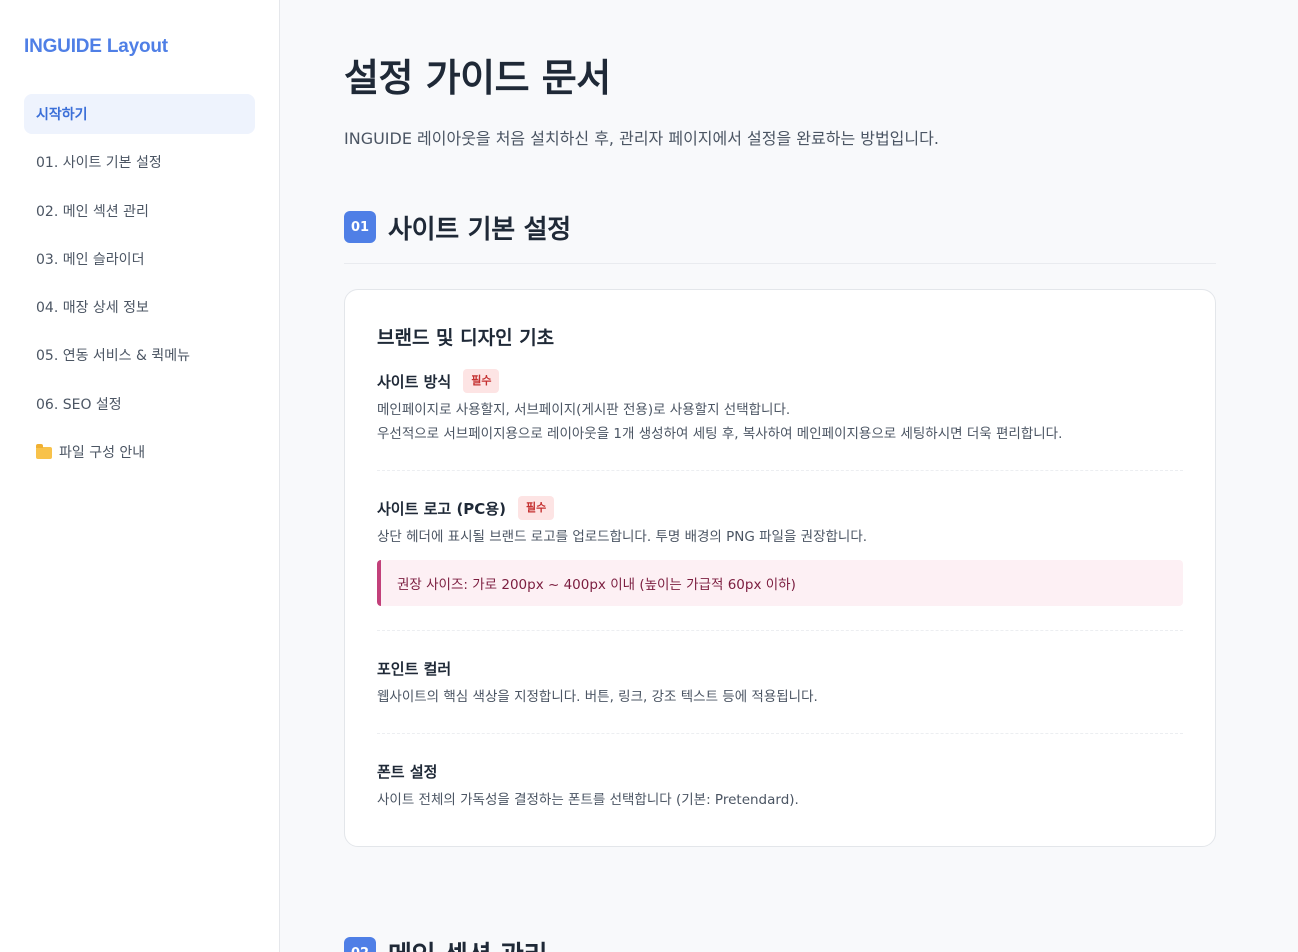 The height and width of the screenshot is (952, 1298). What do you see at coordinates (780, 508) in the screenshot?
I see `field-header: 사이트 로고 (PC용) 필수` at bounding box center [780, 508].